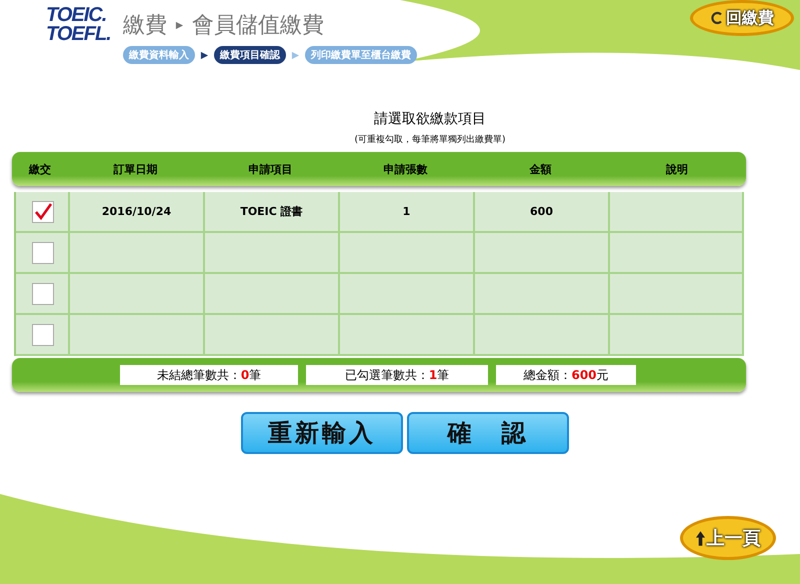 This screenshot has height=584, width=800. Describe the element at coordinates (488, 433) in the screenshot. I see `action-button: 確 認` at that location.